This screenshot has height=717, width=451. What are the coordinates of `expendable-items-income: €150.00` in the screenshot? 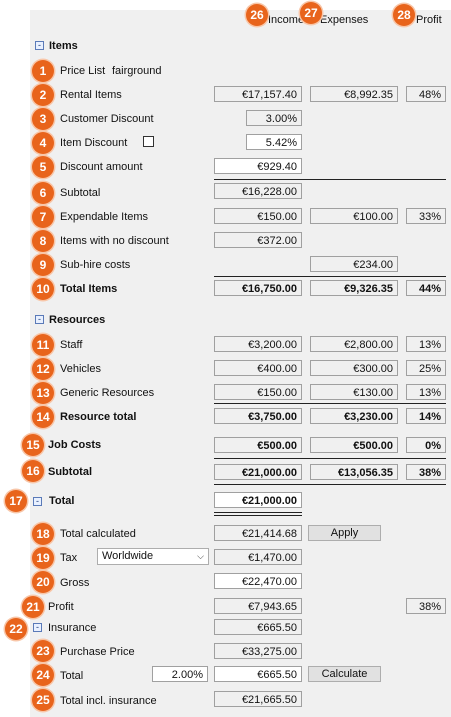 It's located at (258, 216).